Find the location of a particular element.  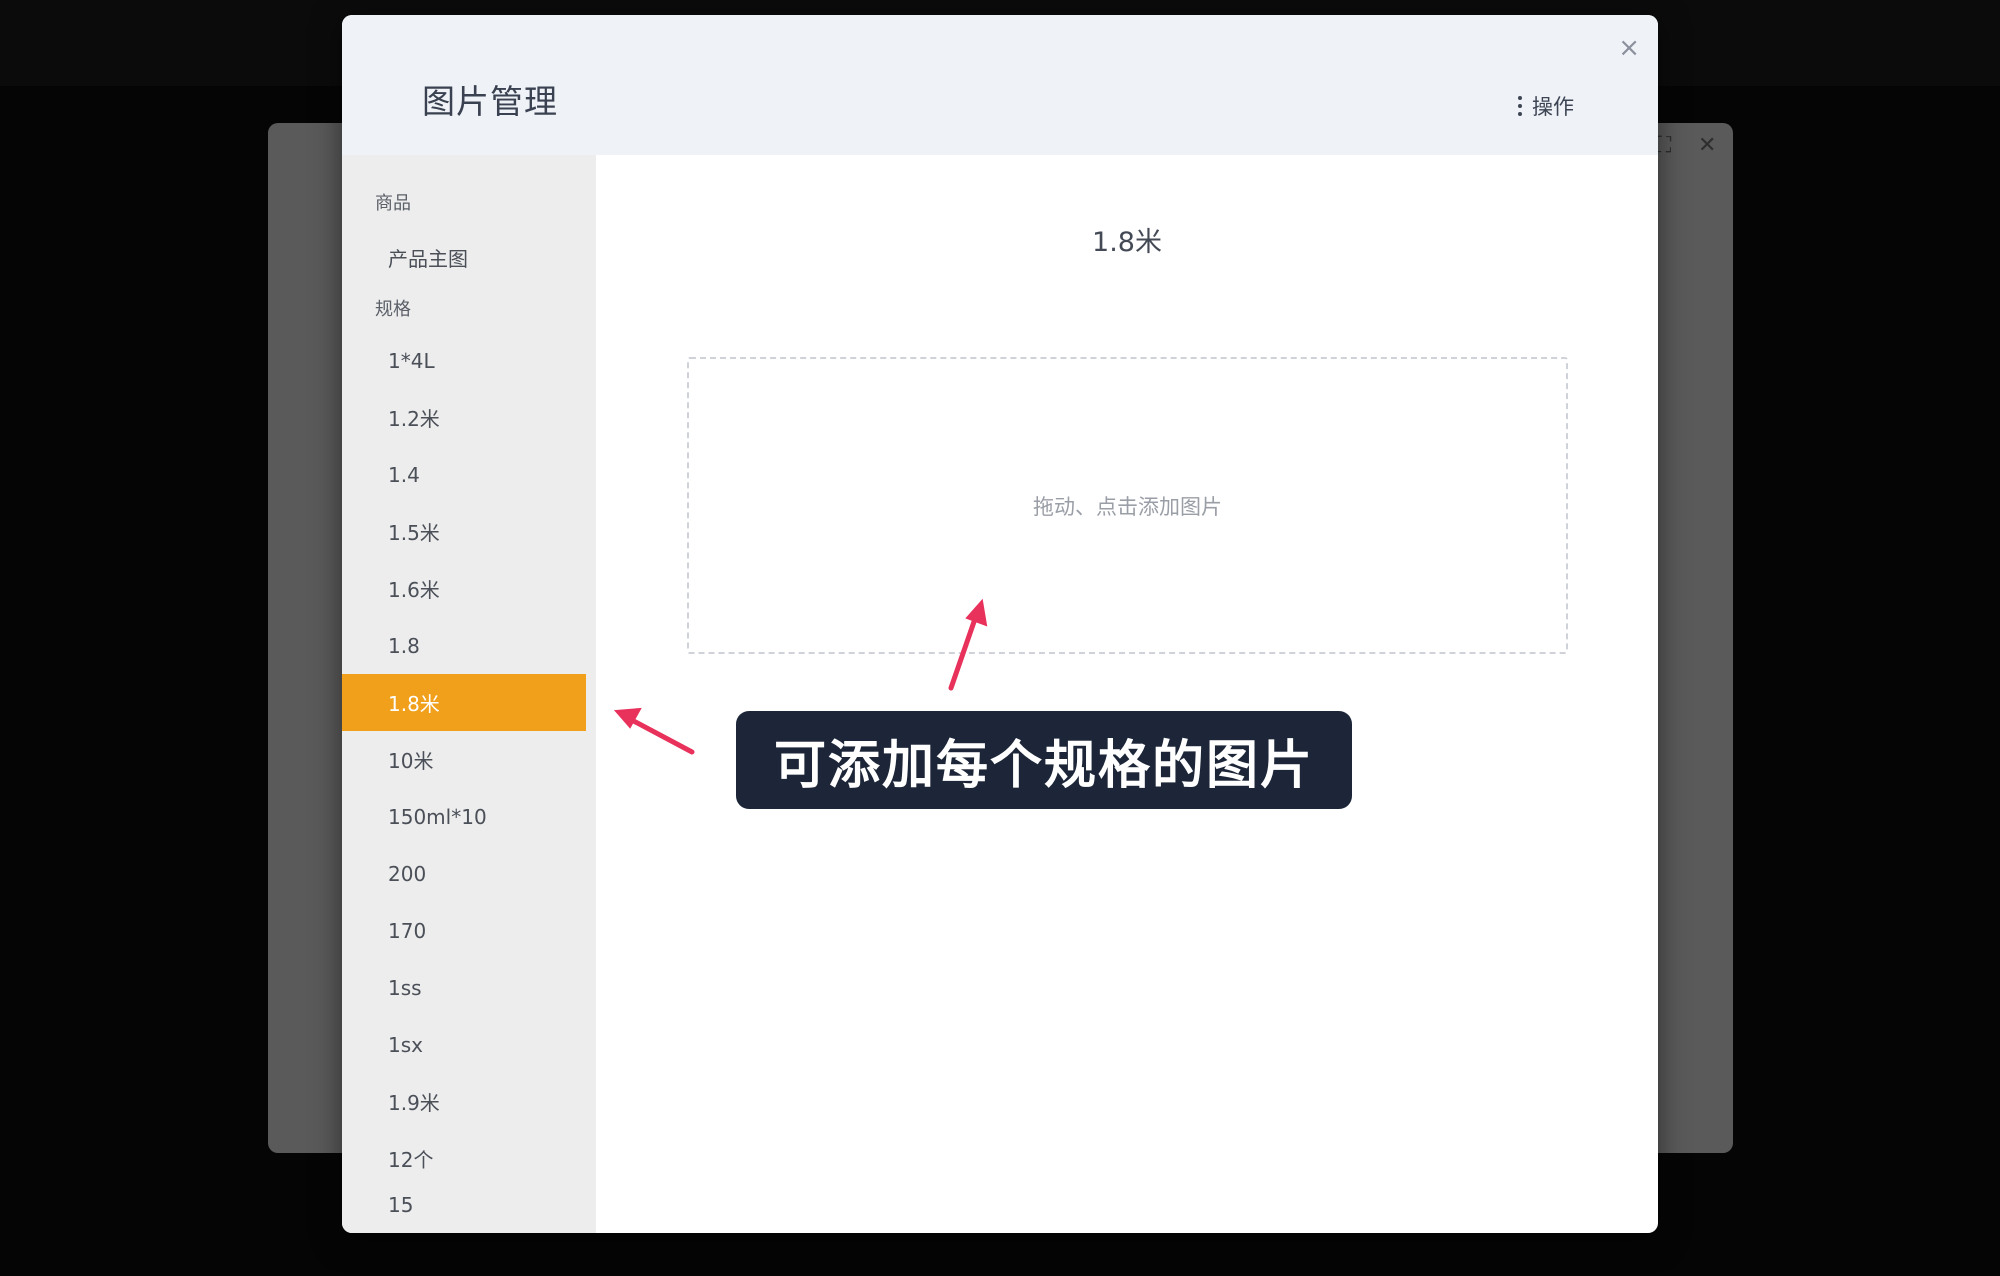

group-label-product: 商品 is located at coordinates (393, 203).